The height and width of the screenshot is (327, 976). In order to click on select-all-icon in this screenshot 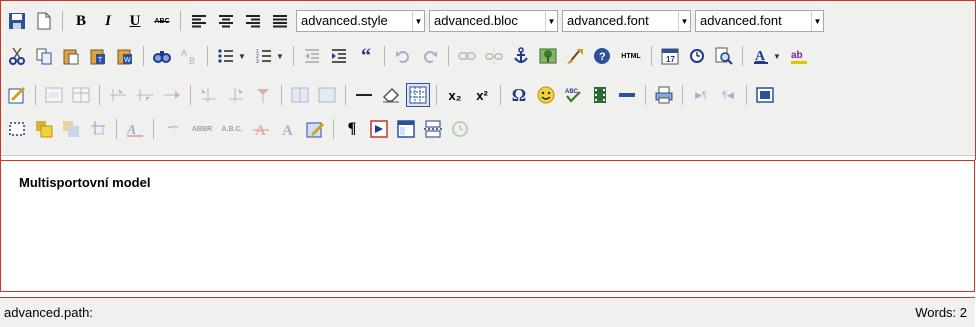, I will do `click(17, 129)`.